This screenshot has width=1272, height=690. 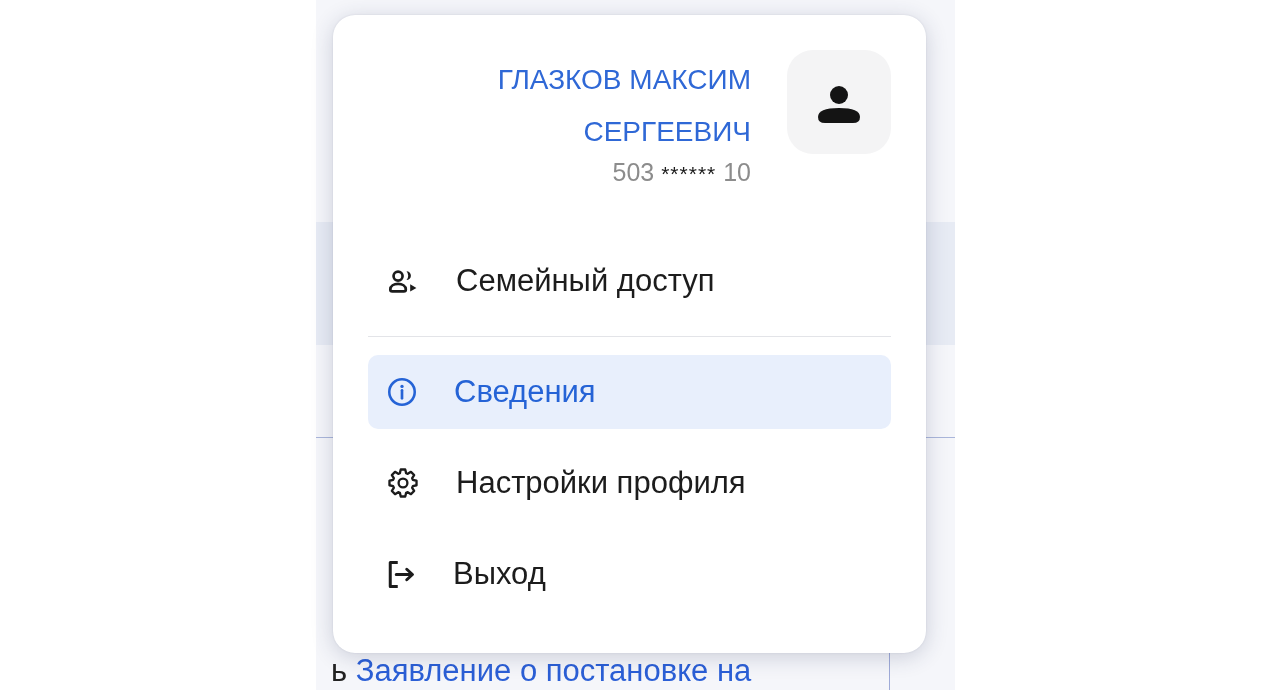 What do you see at coordinates (403, 483) in the screenshot?
I see `settings-icon` at bounding box center [403, 483].